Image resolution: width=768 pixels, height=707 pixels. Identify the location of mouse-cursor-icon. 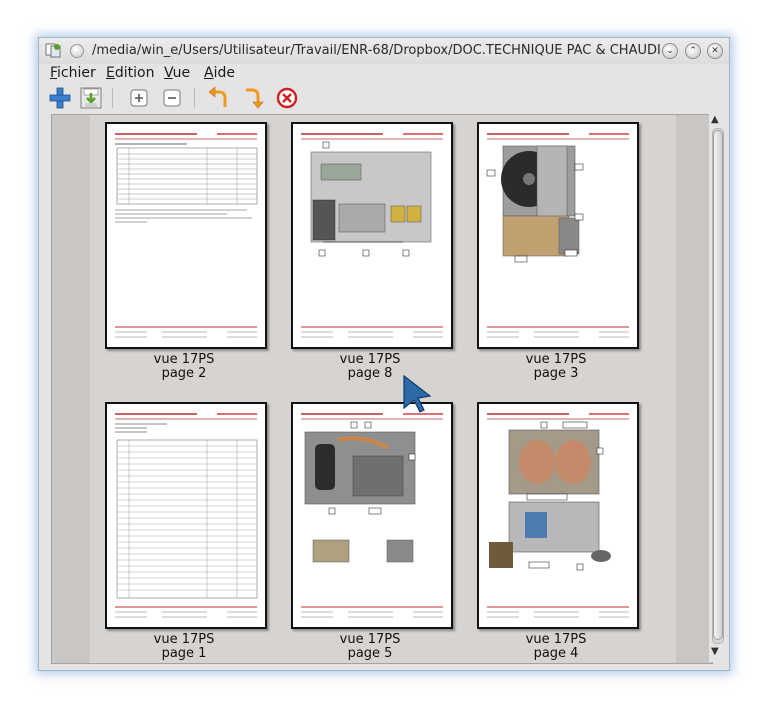
(417, 393).